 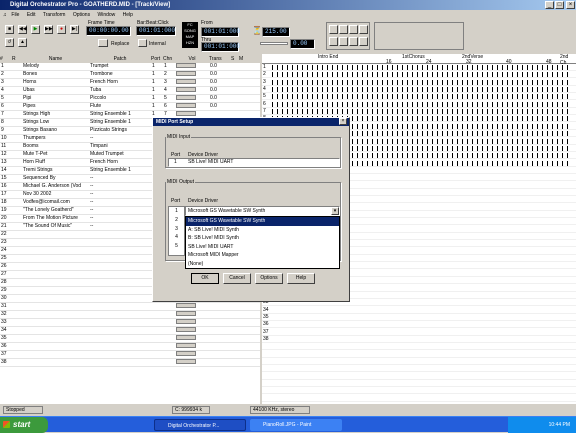 I want to click on track-name: Mute T-Pet, so click(x=55, y=154).